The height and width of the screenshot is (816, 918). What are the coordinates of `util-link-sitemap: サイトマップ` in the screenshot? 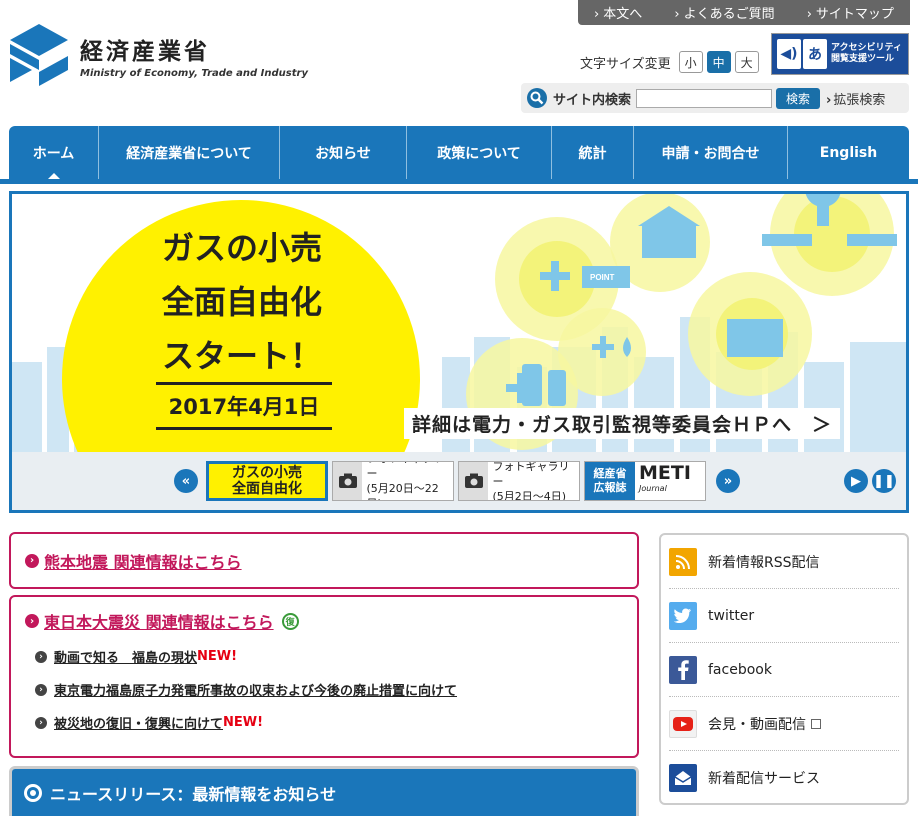 It's located at (850, 12).